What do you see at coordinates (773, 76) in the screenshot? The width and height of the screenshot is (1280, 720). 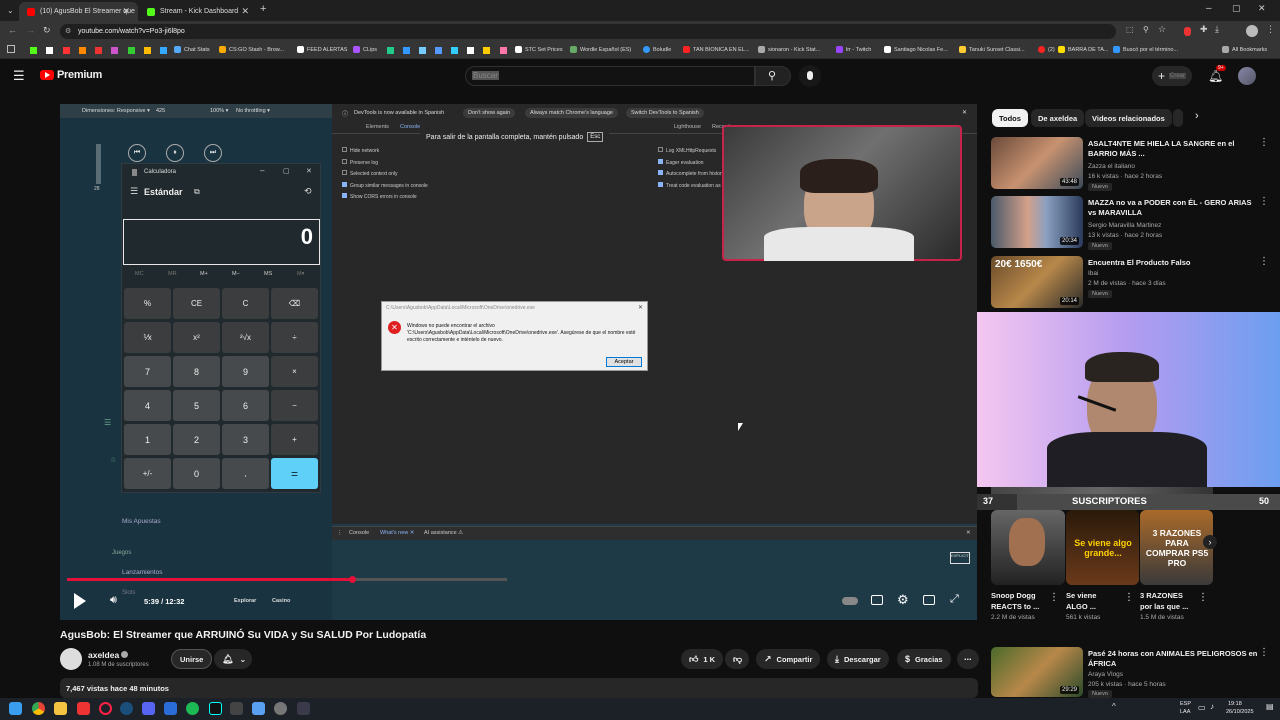 I see `search-button: ⚲` at bounding box center [773, 76].